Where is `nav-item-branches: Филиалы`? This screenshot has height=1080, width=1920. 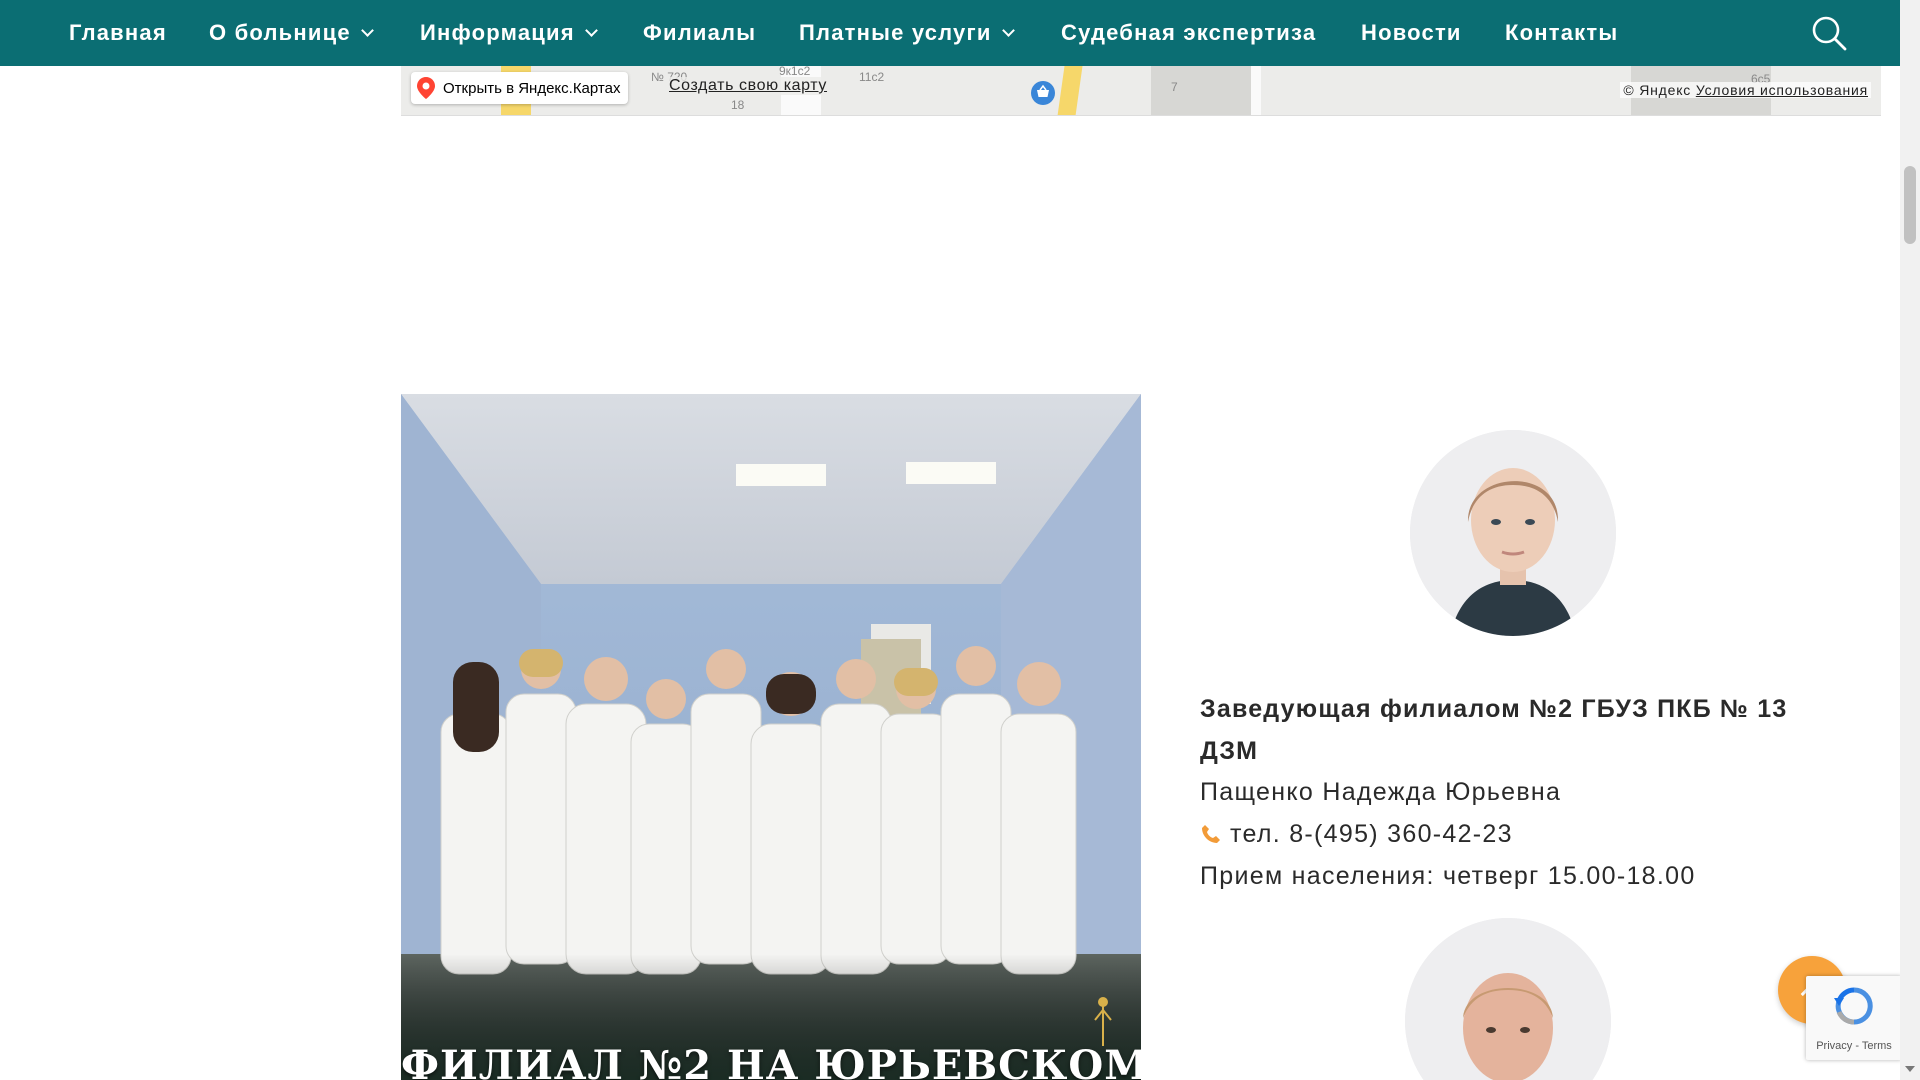 nav-item-branches: Филиалы is located at coordinates (699, 33).